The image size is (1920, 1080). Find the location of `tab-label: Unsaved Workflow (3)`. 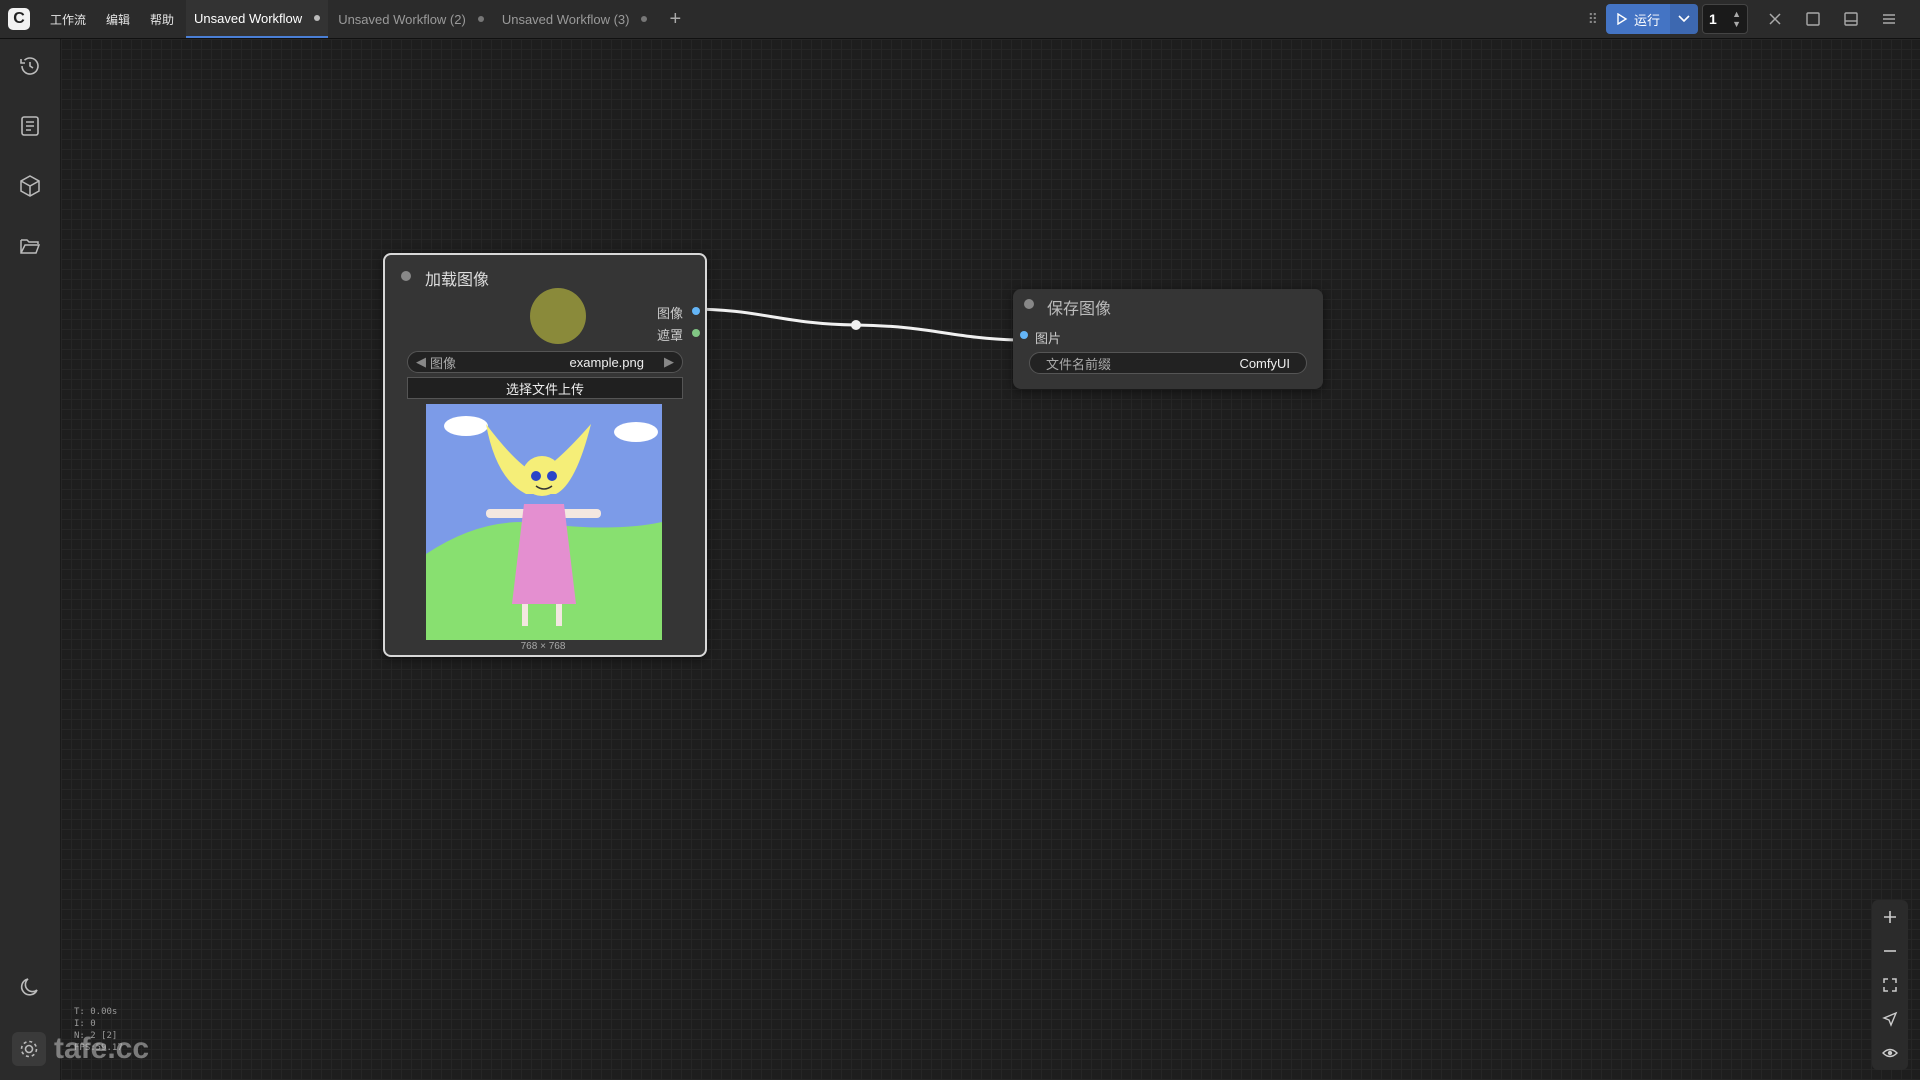

tab-label: Unsaved Workflow (3) is located at coordinates (565, 19).